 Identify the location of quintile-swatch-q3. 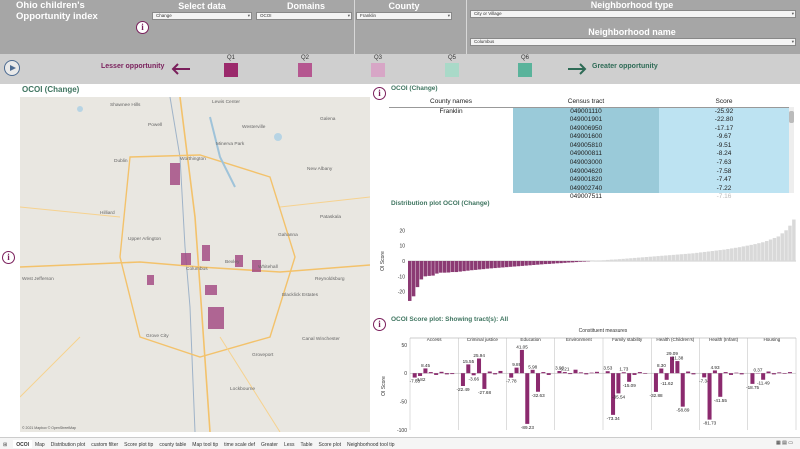
(378, 70).